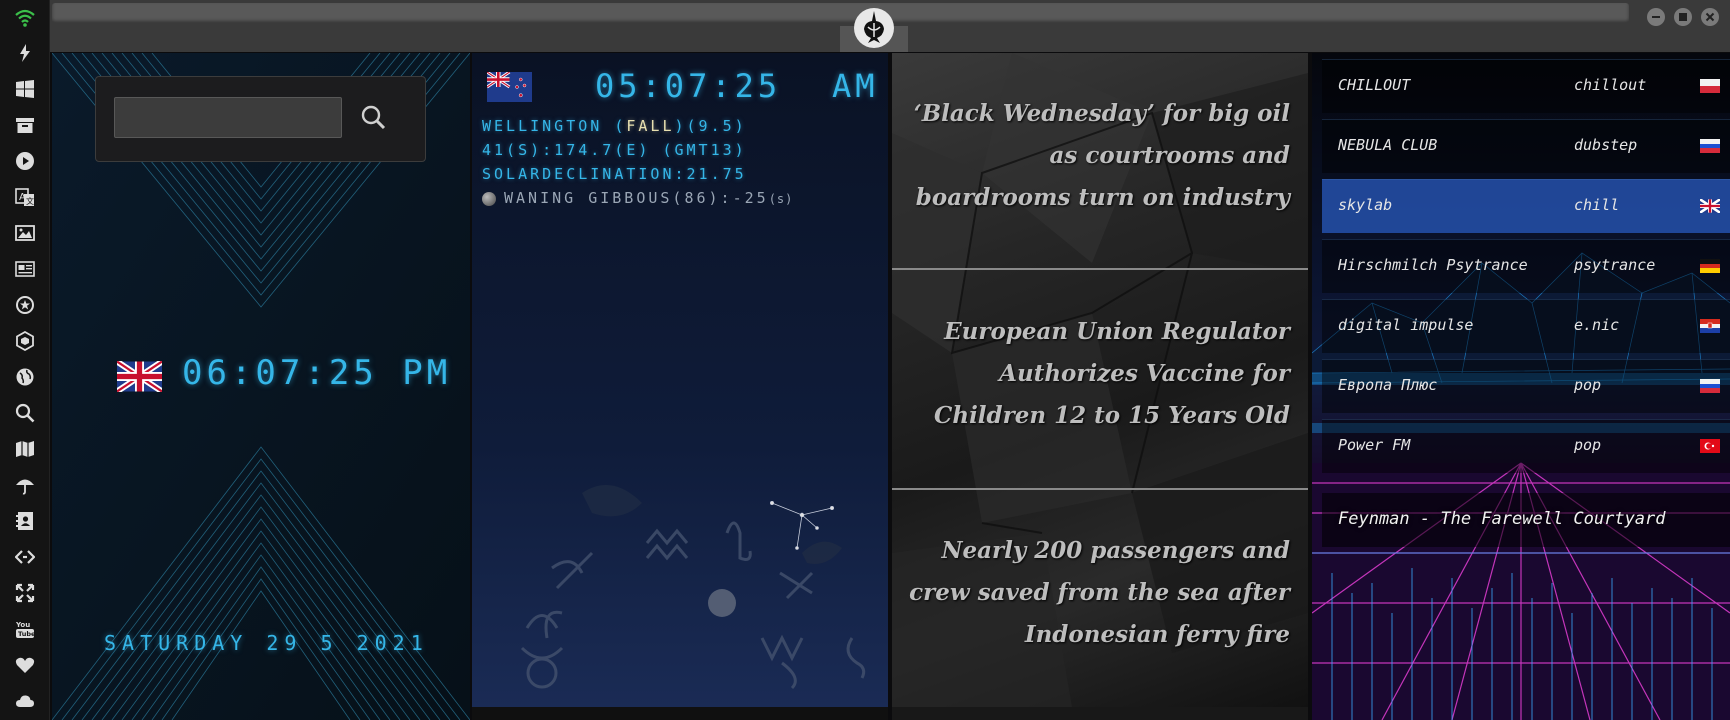  I want to click on station-genre: psytrance, so click(1615, 265).